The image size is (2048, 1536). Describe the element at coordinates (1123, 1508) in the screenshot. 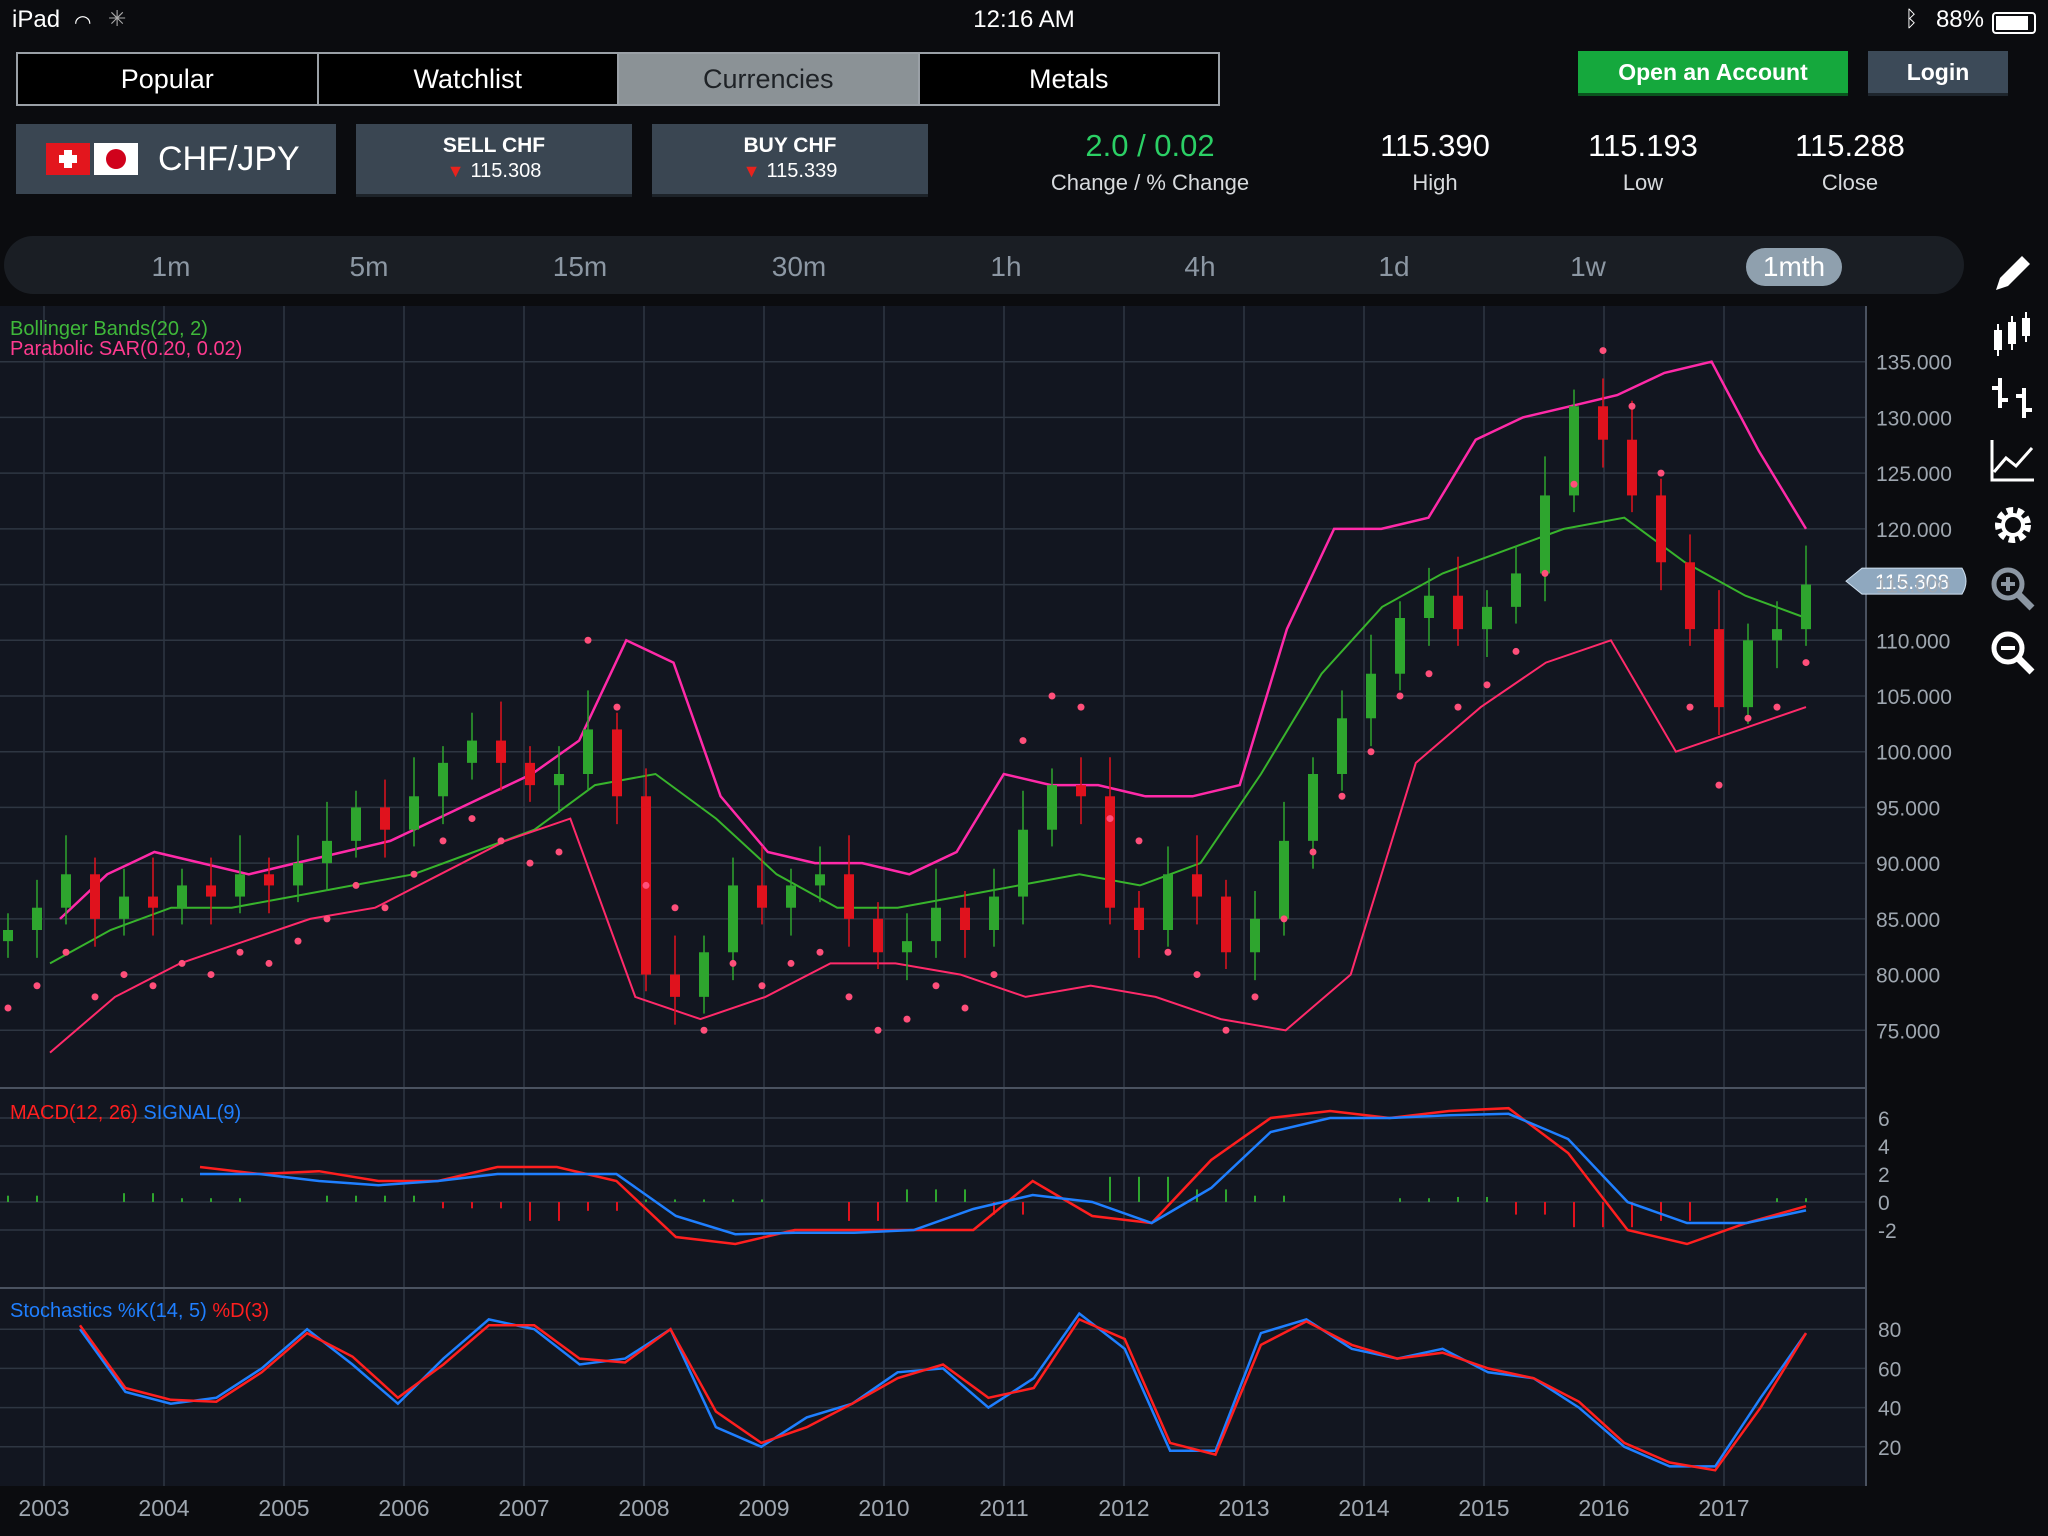

I see `year-tick-label: 2012` at that location.